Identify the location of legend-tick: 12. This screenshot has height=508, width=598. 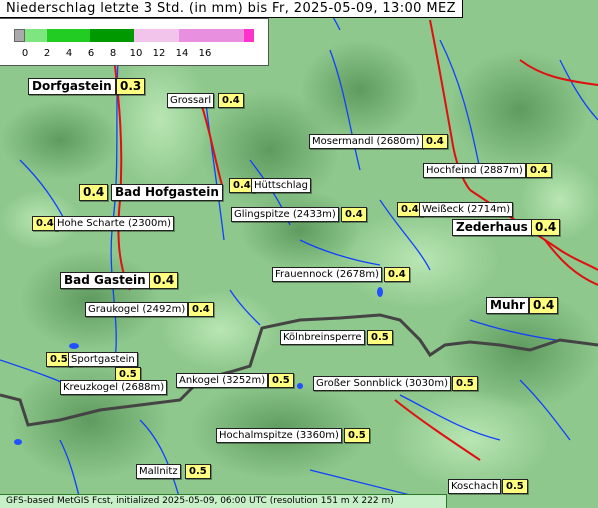
(159, 53).